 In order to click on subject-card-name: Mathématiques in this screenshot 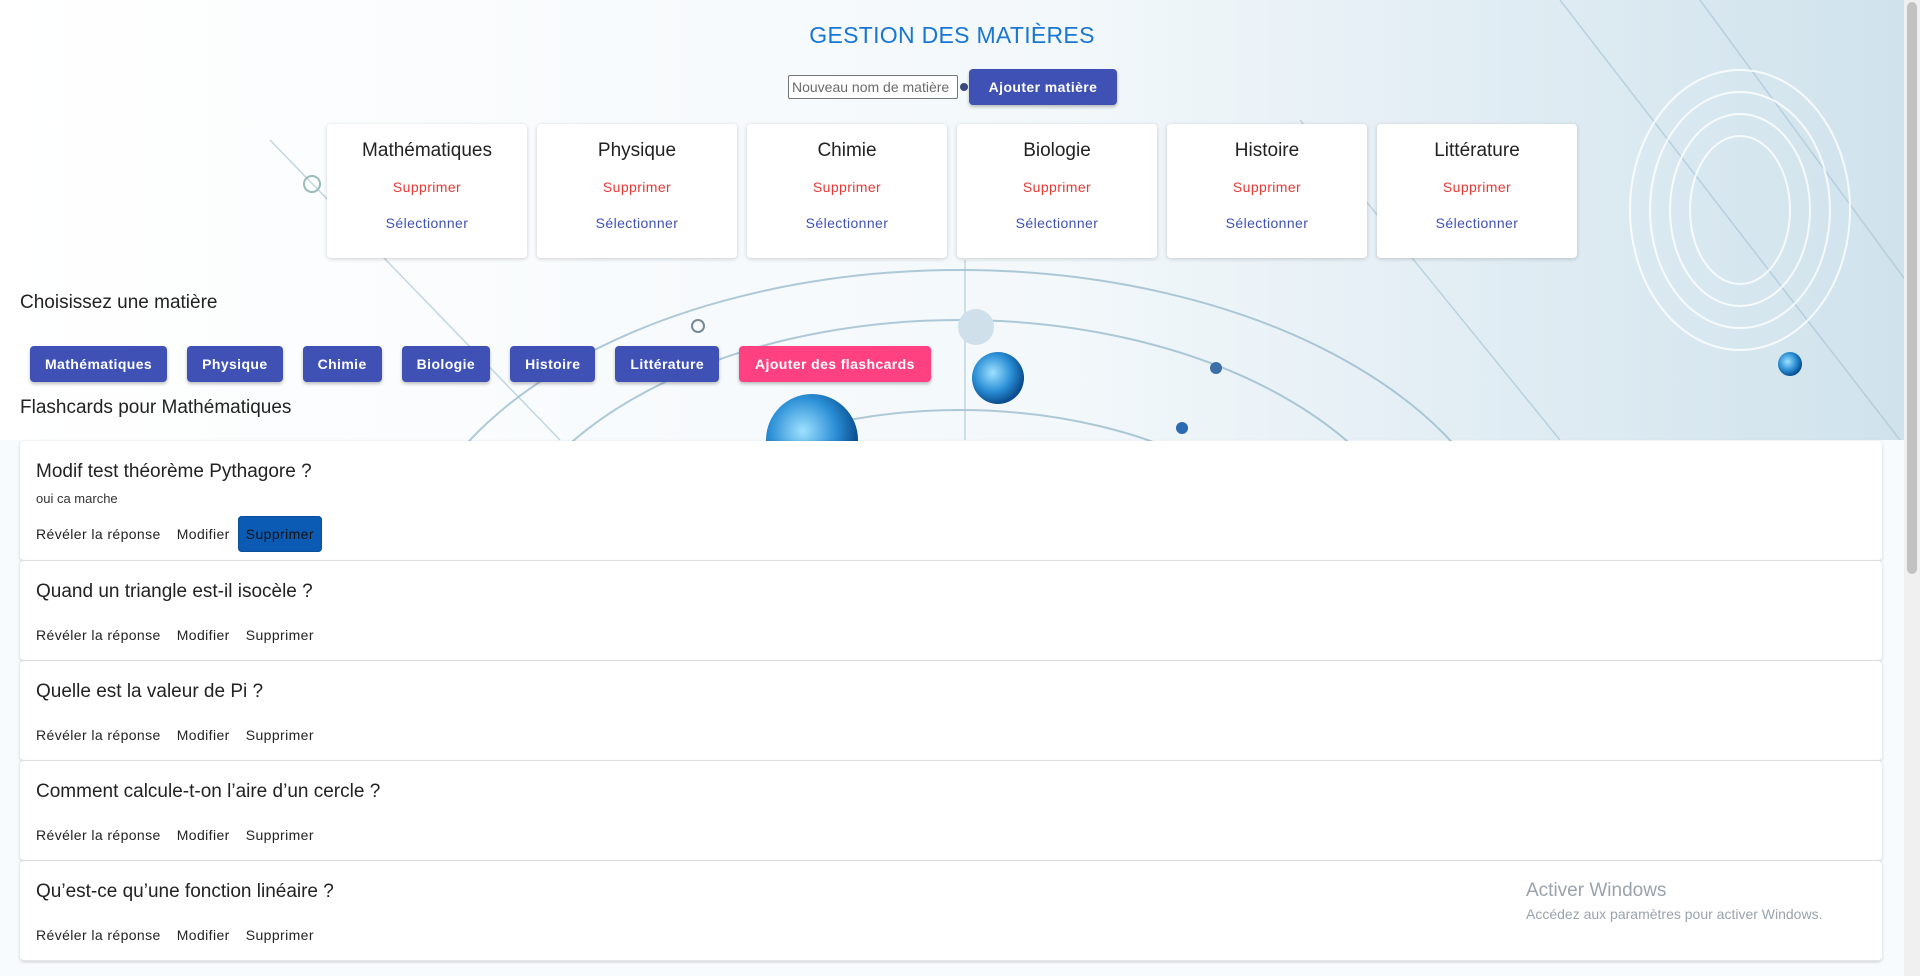, I will do `click(427, 150)`.